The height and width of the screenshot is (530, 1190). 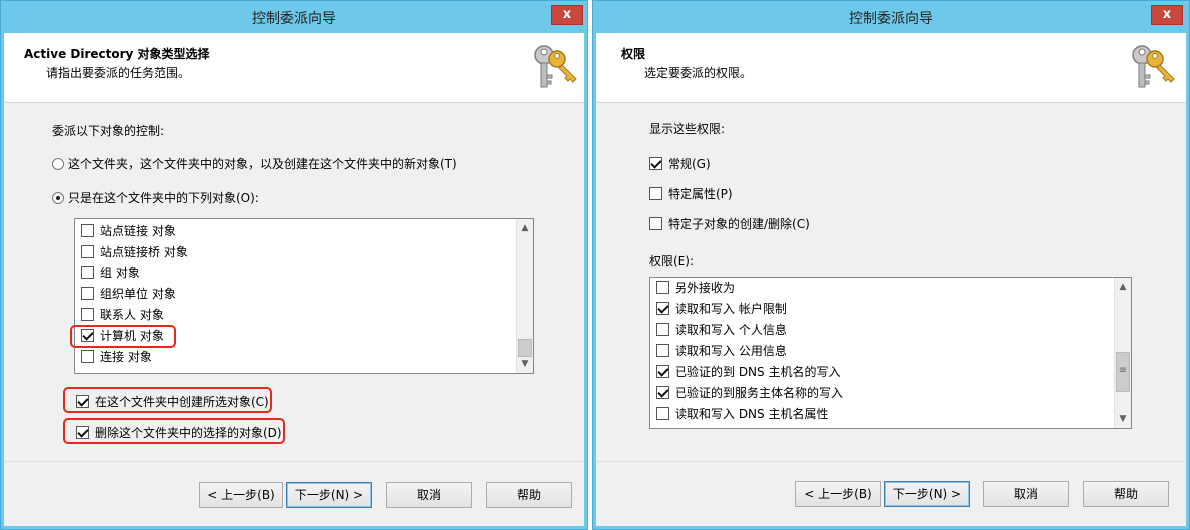 I want to click on filter-child-objects: 特定子对象的创建/删除(C), so click(x=729, y=223).